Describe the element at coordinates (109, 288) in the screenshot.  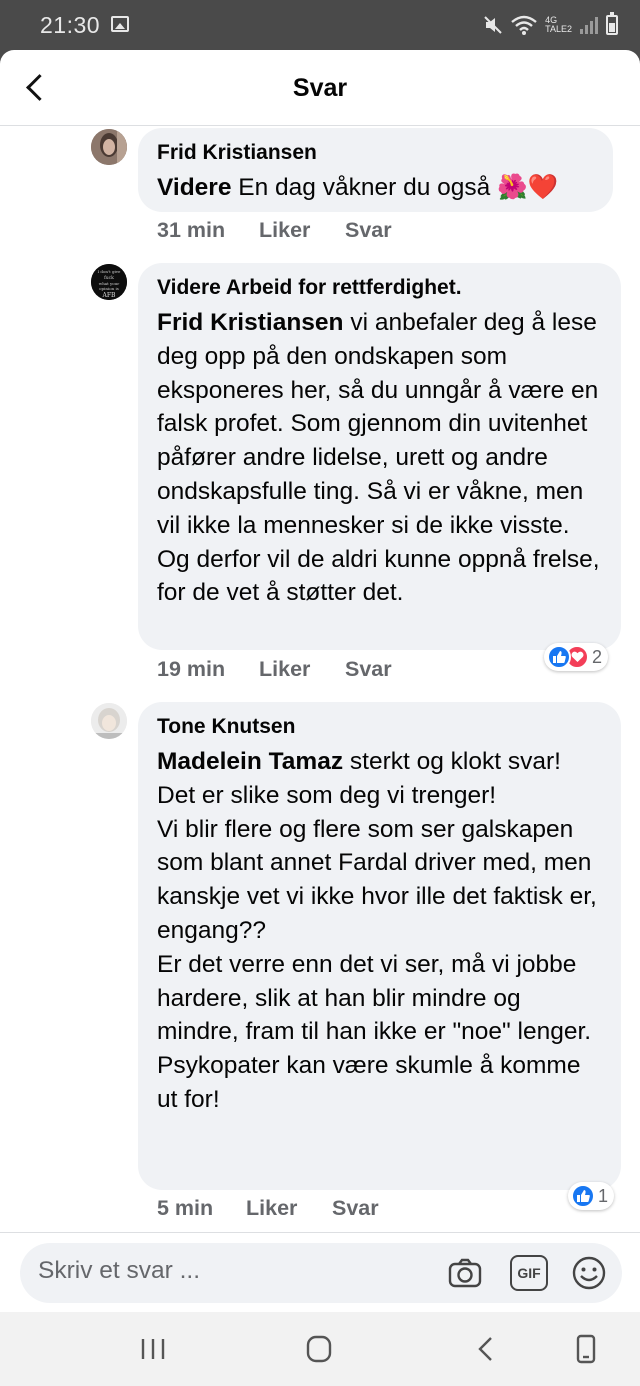
I see `svg-text: opinion is` at that location.